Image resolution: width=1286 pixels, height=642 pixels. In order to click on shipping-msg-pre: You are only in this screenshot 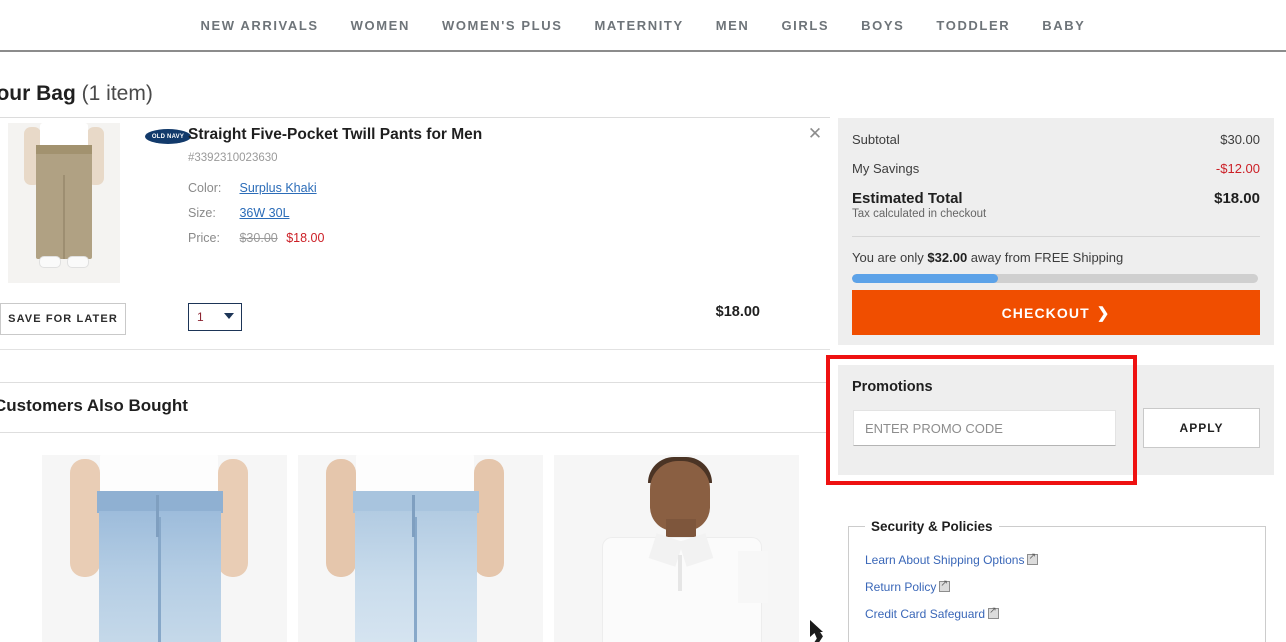, I will do `click(890, 257)`.